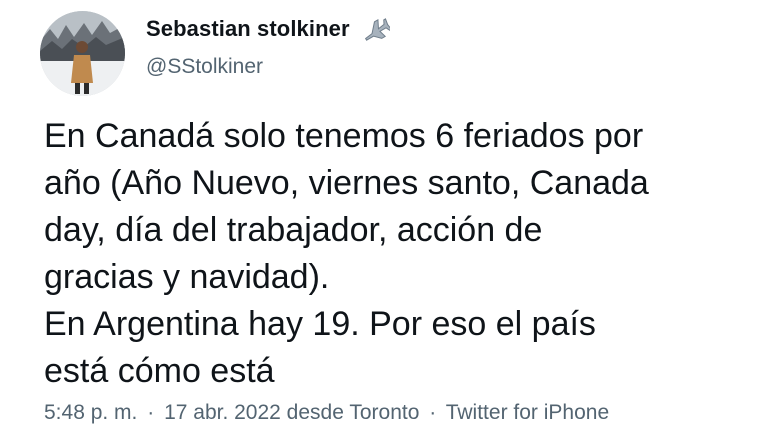  I want to click on airplane-icon, so click(374, 29).